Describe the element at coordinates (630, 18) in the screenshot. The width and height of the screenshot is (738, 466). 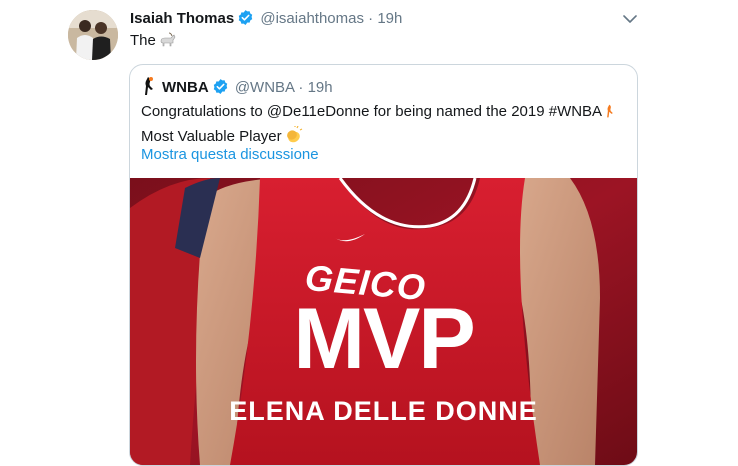
I see `tweet-menu-chevron-down-icon` at that location.